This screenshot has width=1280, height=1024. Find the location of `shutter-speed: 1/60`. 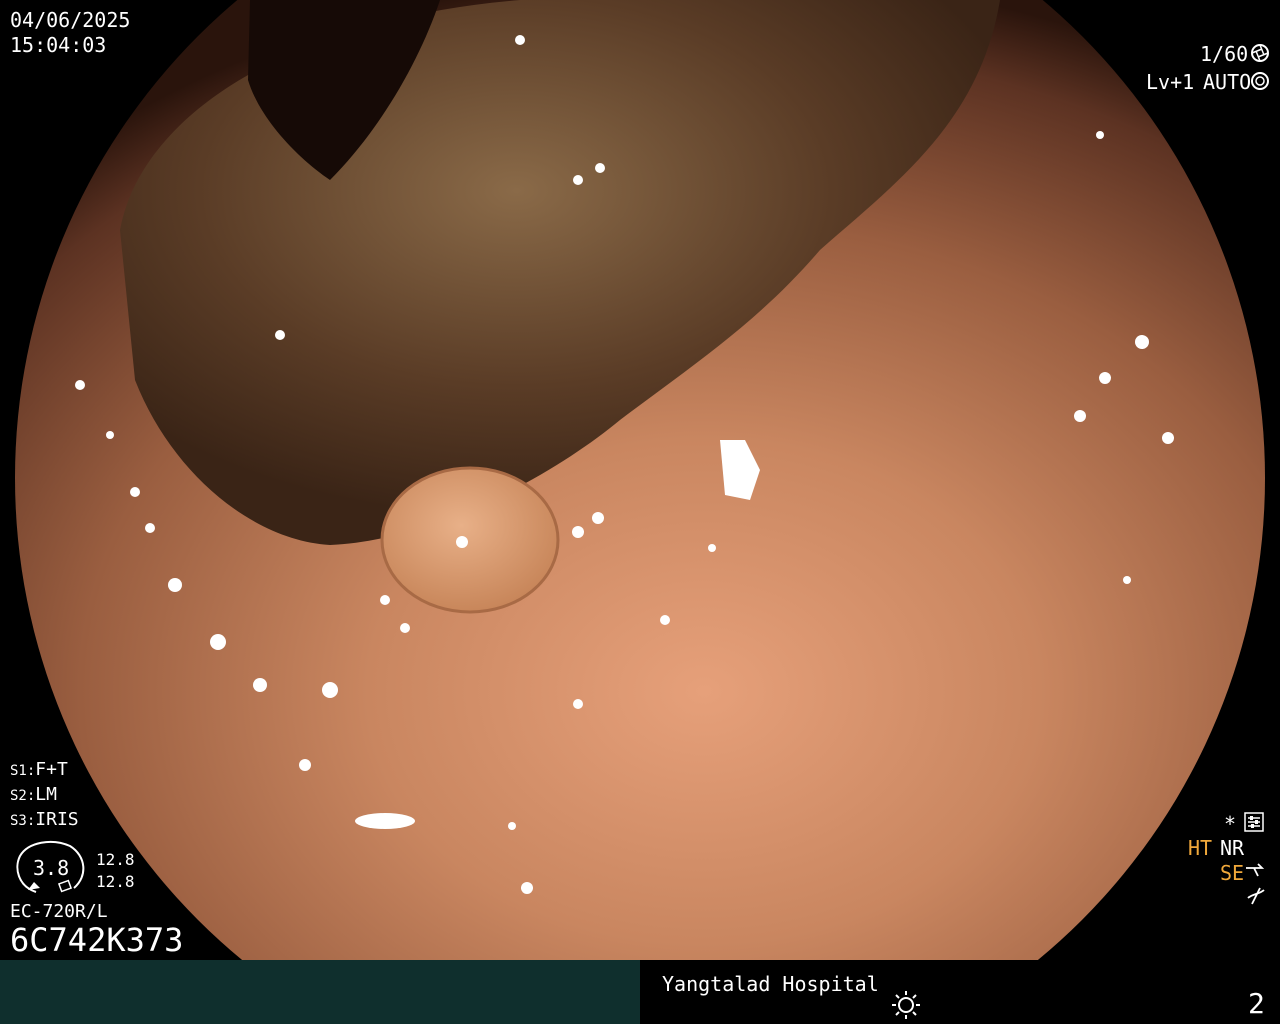

shutter-speed: 1/60 is located at coordinates (1224, 54).